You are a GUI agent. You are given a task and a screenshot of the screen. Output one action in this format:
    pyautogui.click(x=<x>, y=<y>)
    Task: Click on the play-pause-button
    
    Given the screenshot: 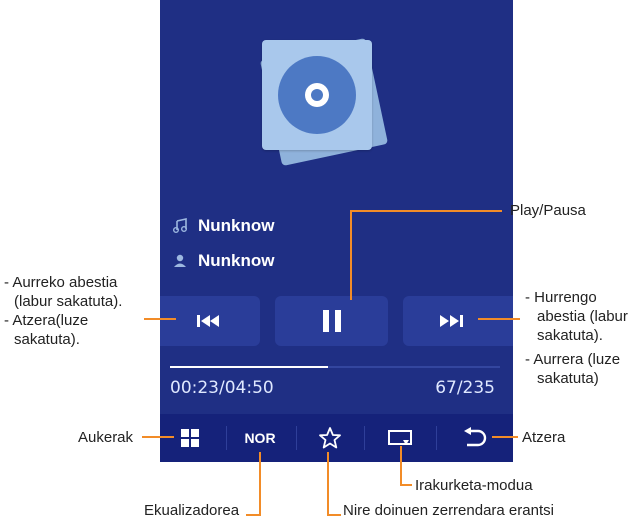 What is the action you would take?
    pyautogui.click(x=331, y=321)
    